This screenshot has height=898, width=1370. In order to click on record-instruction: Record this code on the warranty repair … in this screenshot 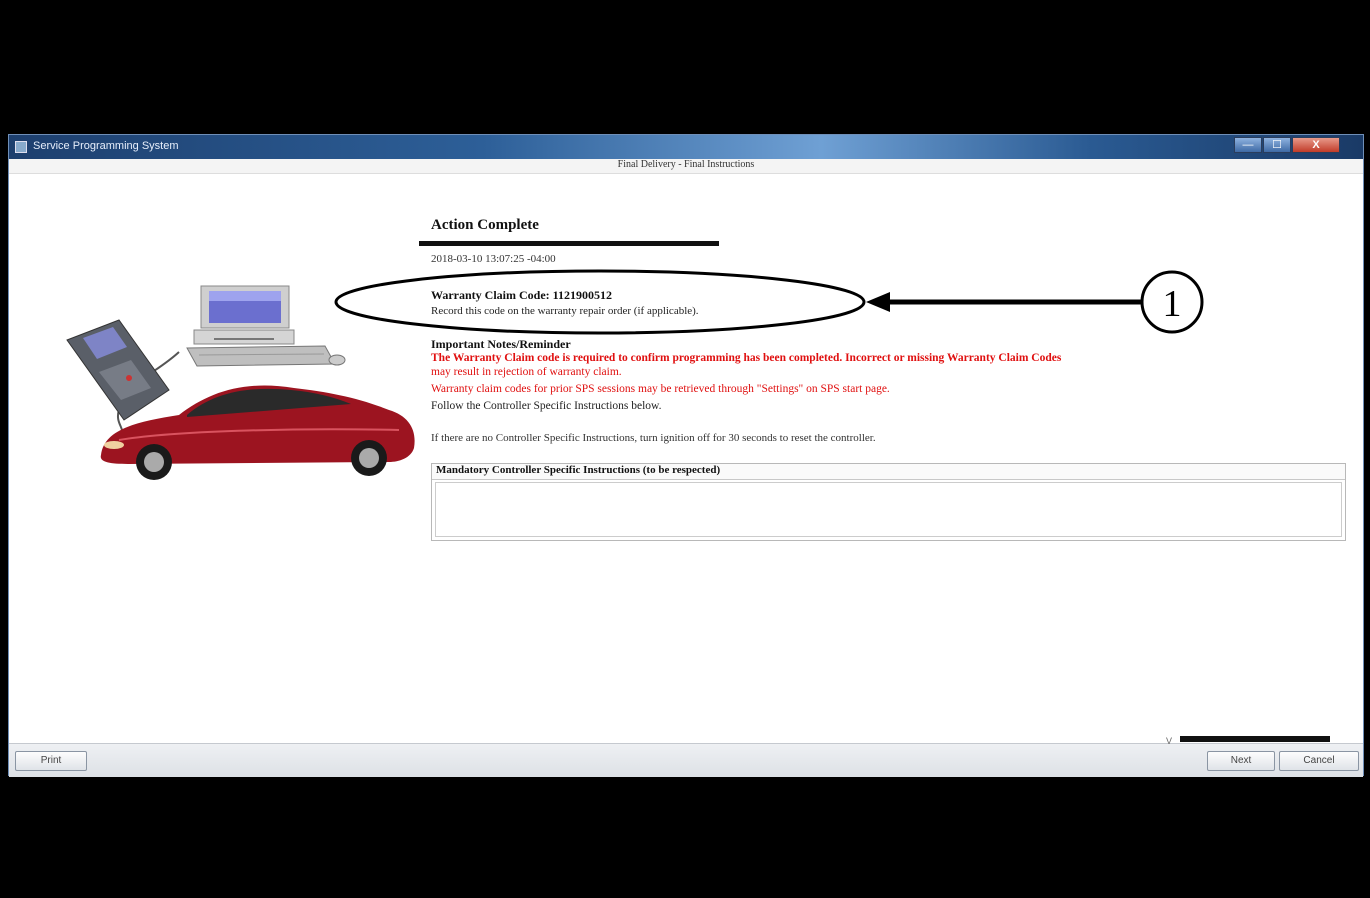, I will do `click(565, 311)`.